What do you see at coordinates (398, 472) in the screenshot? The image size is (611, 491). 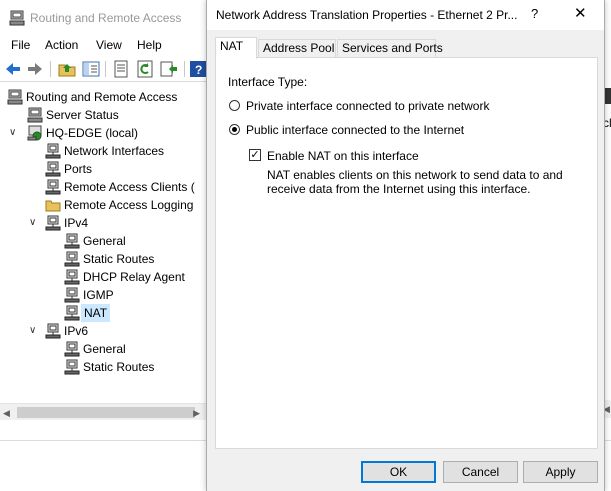 I see `ok-button: OK` at bounding box center [398, 472].